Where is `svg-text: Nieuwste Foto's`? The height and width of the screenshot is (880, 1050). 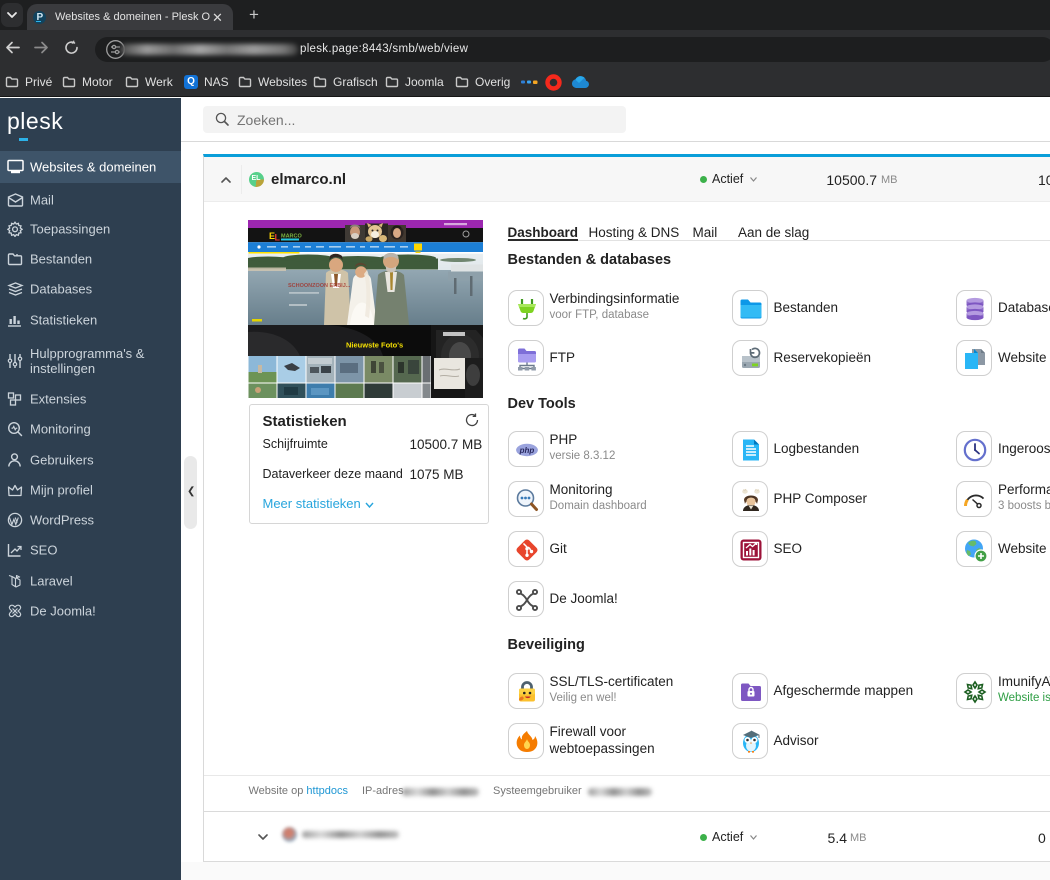 svg-text: Nieuwste Foto's is located at coordinates (374, 345).